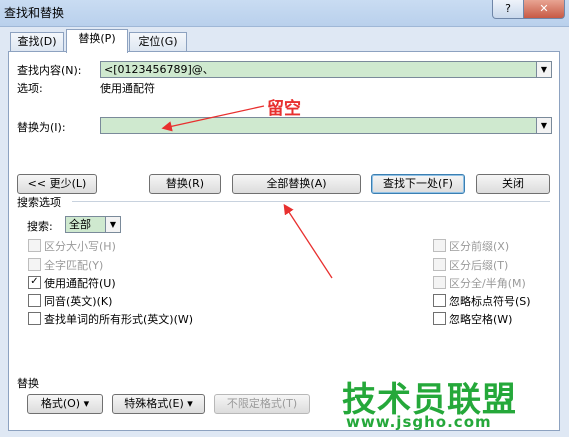  What do you see at coordinates (296, 184) in the screenshot?
I see `replace-all-button: 全部替换(A)` at bounding box center [296, 184].